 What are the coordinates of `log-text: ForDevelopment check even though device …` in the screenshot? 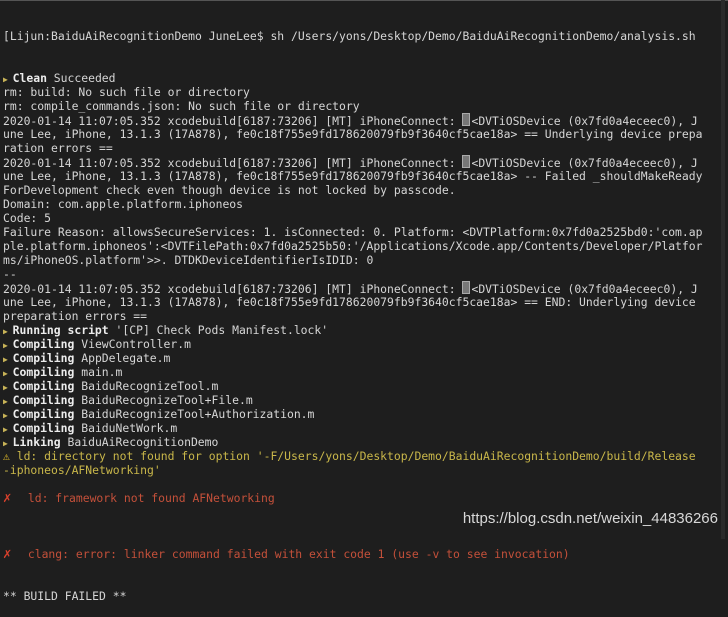 It's located at (229, 190).